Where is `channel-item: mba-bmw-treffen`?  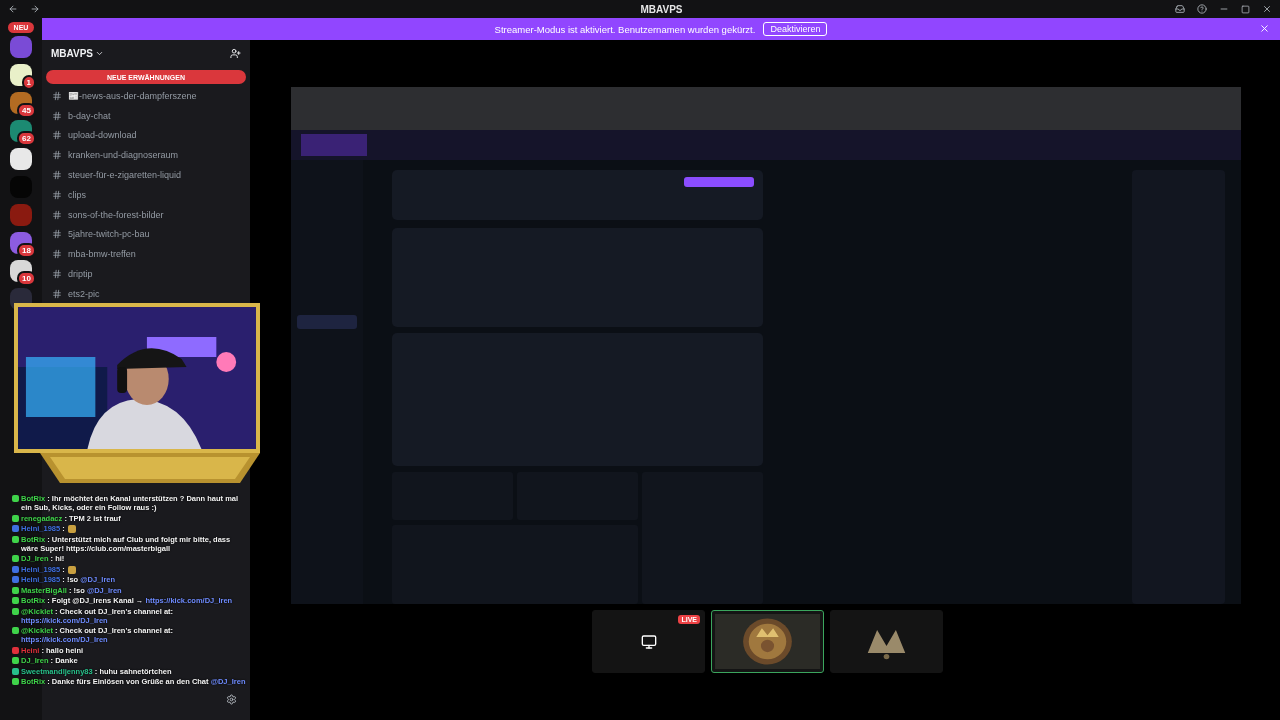 channel-item: mba-bmw-treffen is located at coordinates (146, 254).